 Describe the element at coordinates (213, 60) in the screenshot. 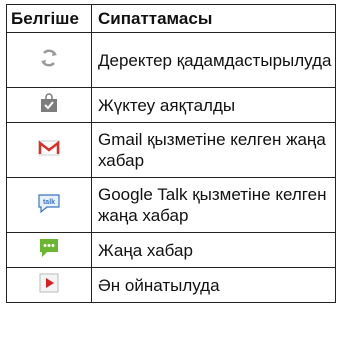

I see `description-cell: Деректер қадамдастырылуда` at that location.